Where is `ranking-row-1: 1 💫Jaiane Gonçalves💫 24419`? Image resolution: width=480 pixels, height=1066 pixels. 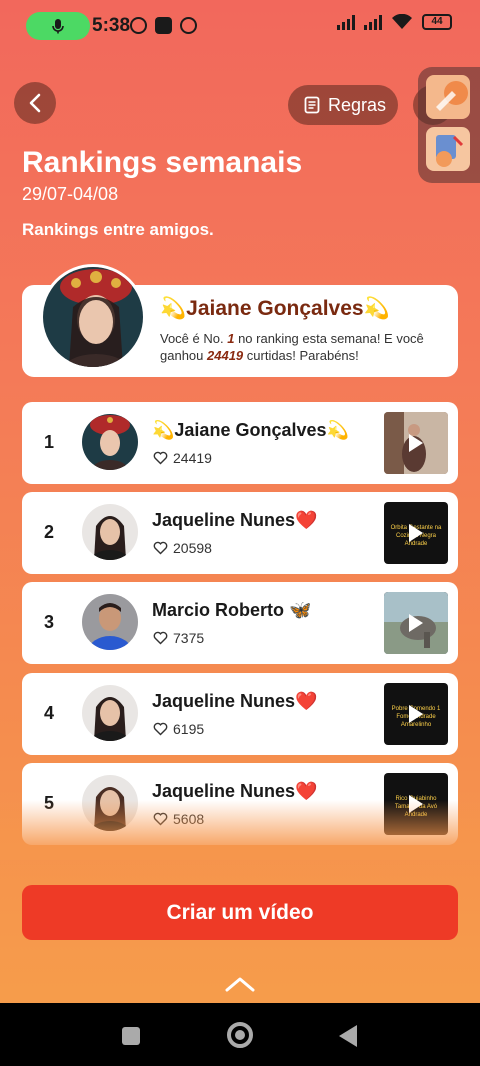 ranking-row-1: 1 💫Jaiane Gonçalves💫 24419 is located at coordinates (240, 443).